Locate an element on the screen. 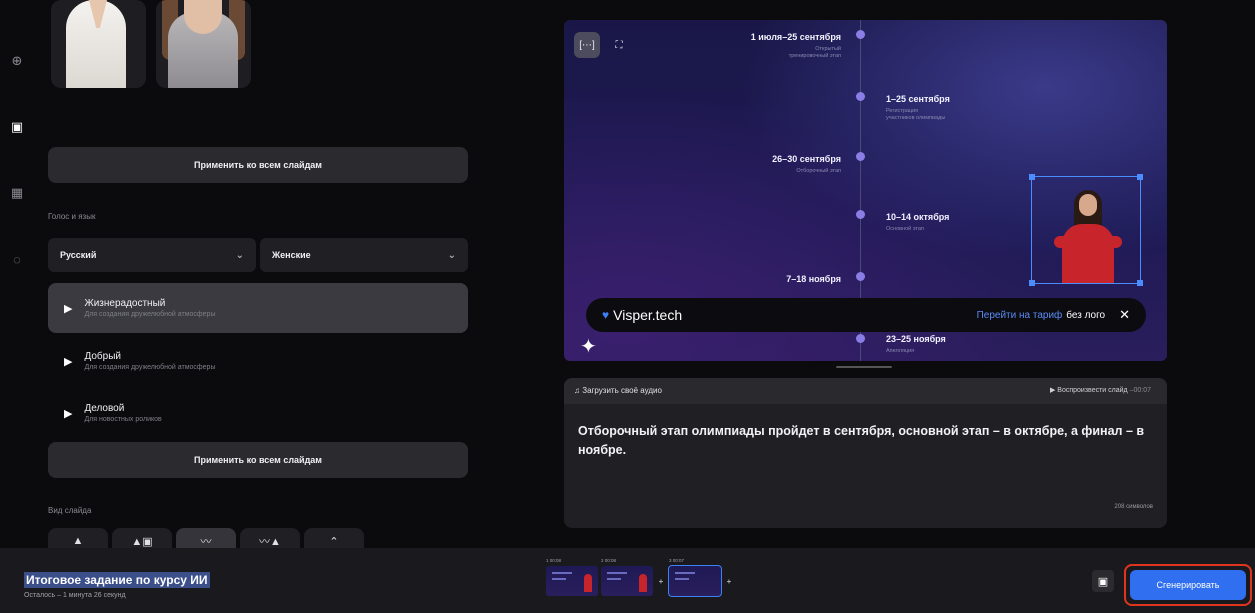  chevron-down-icon: ⌄ is located at coordinates (239, 255).